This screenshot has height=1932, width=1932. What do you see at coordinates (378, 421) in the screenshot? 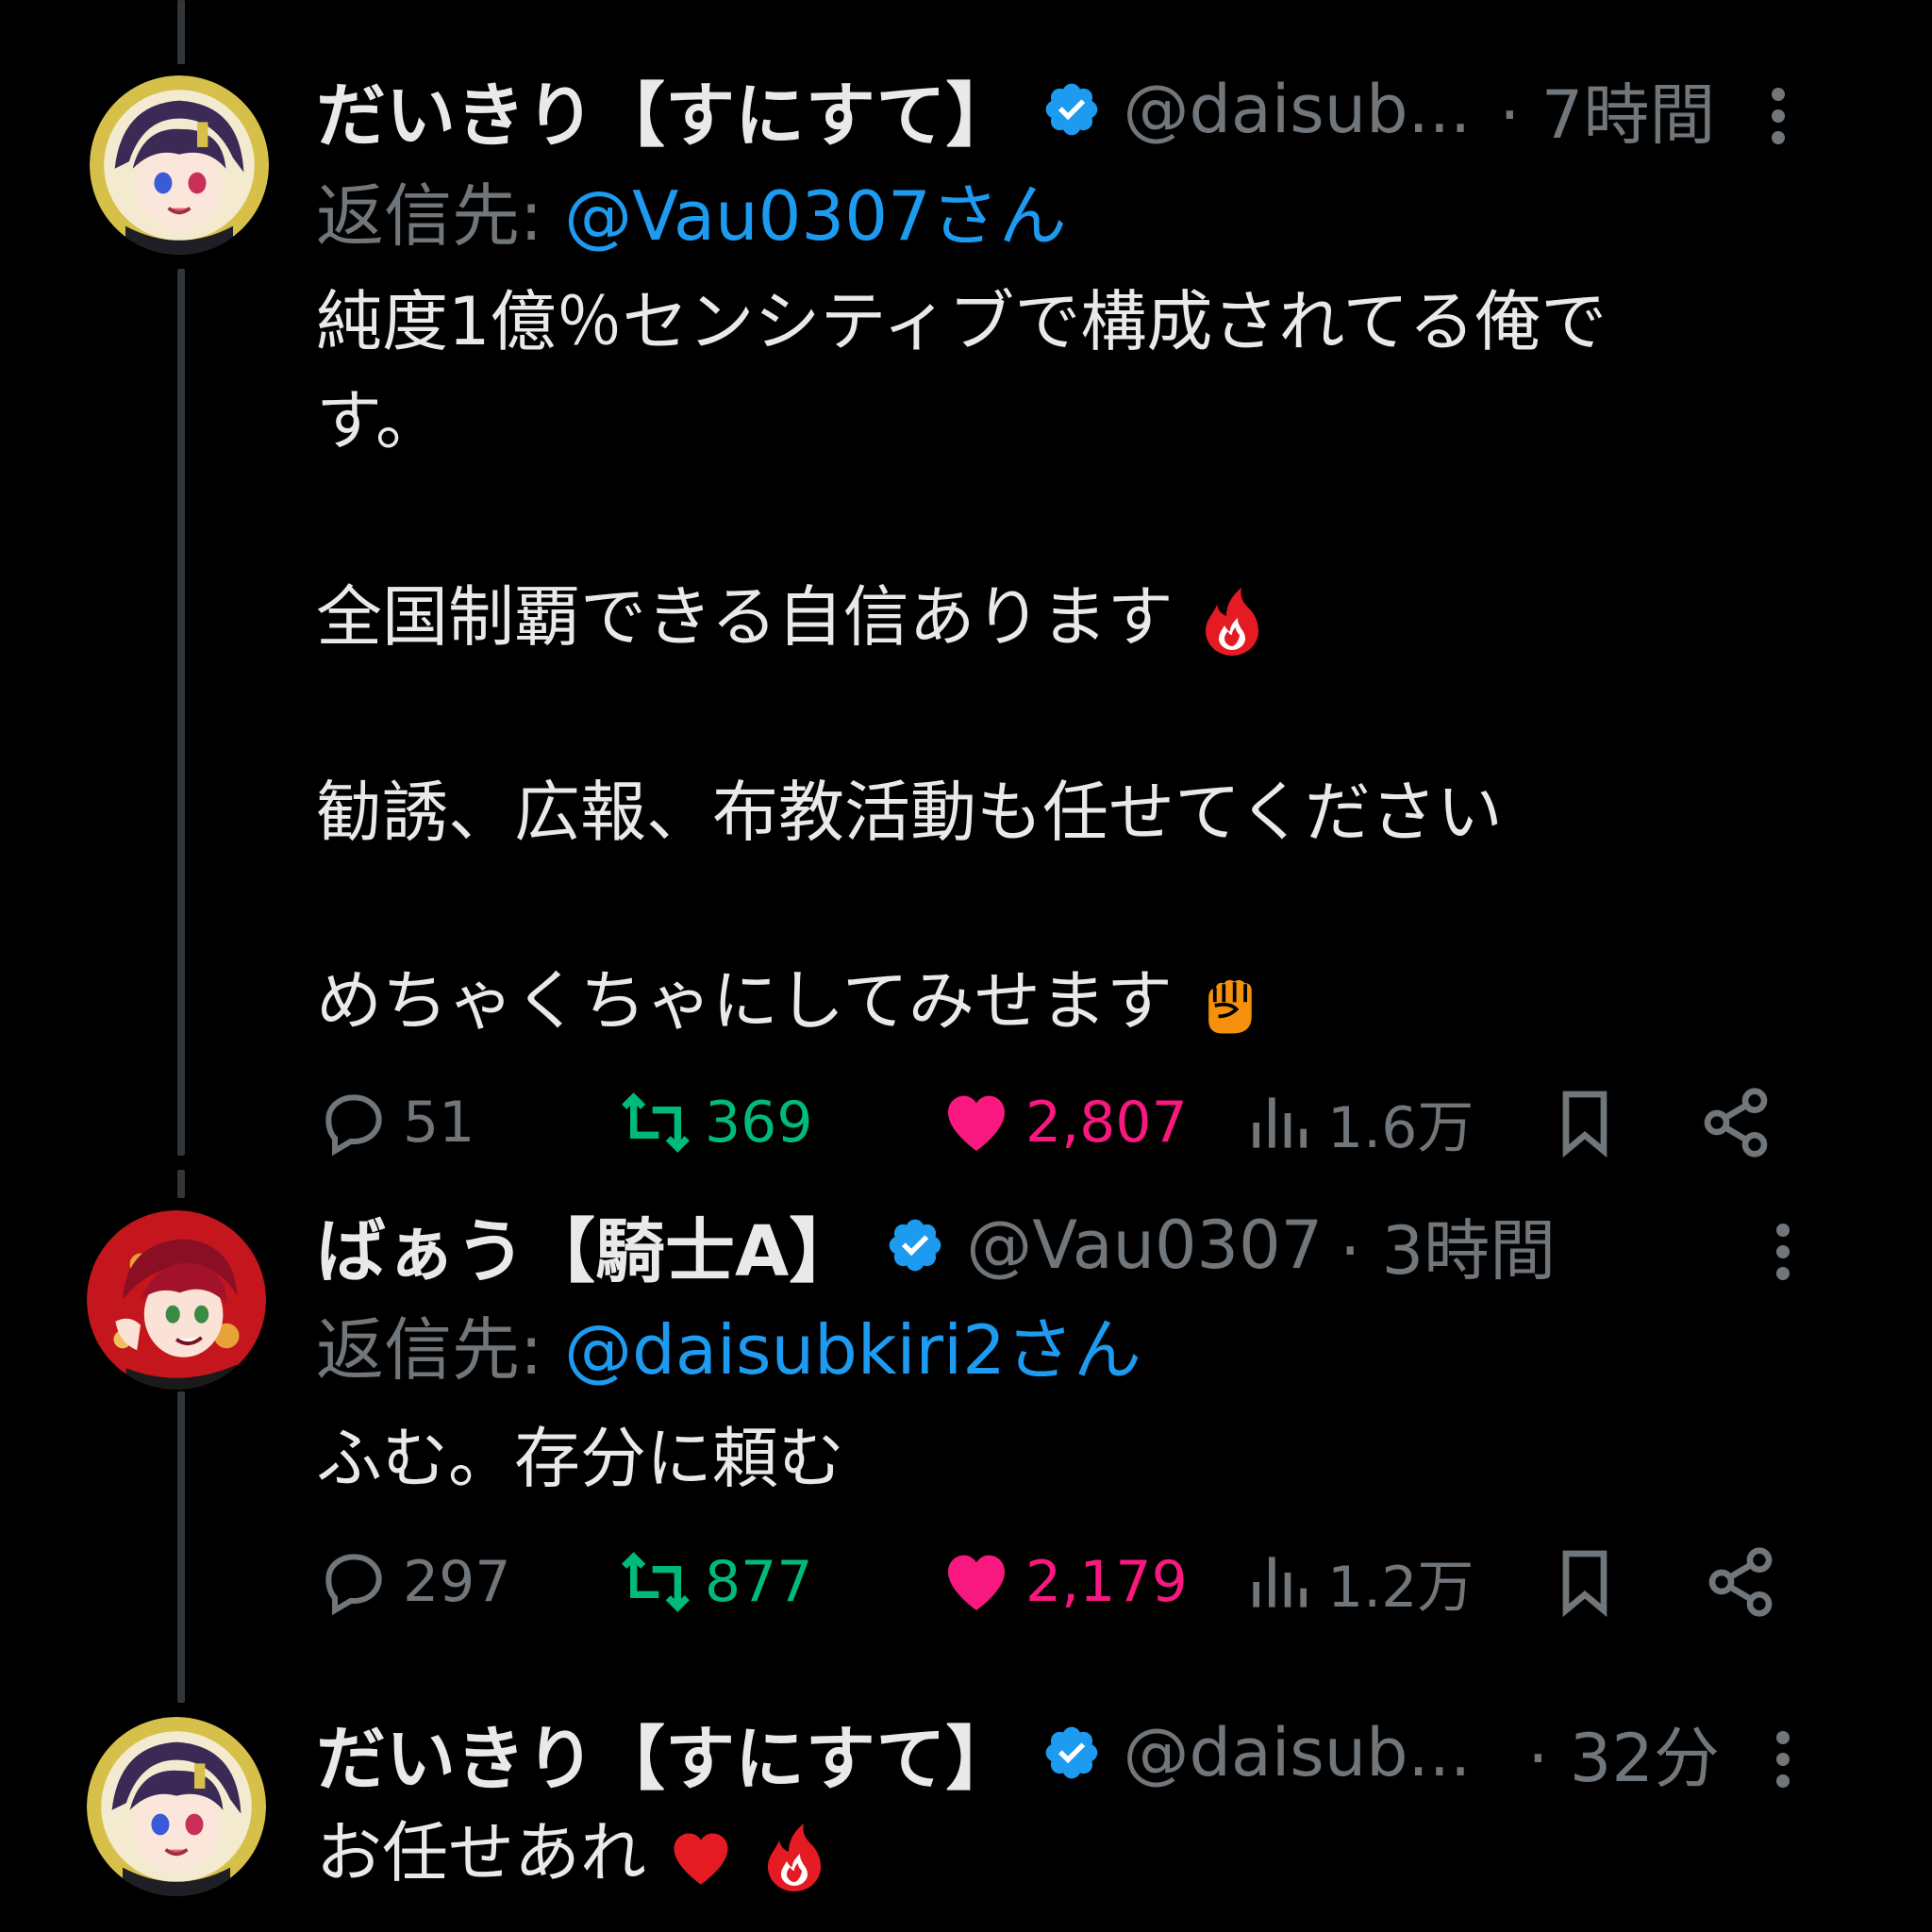
I see `tweet-text-line: す。` at bounding box center [378, 421].